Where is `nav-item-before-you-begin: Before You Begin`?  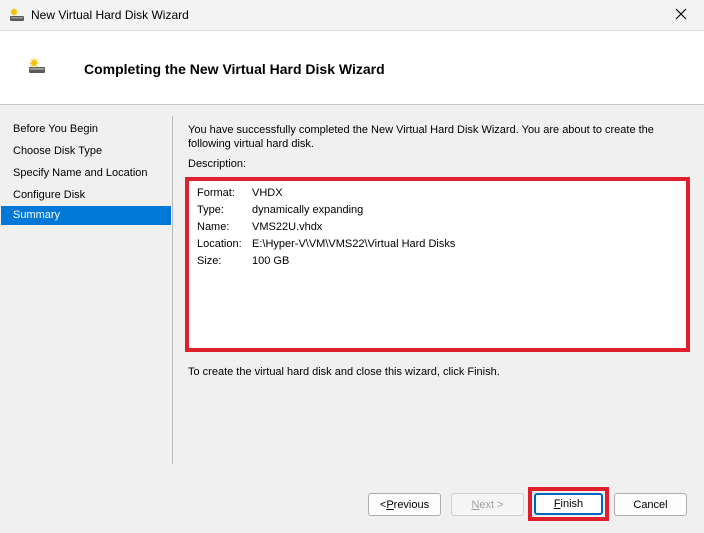 nav-item-before-you-begin: Before You Begin is located at coordinates (86, 129).